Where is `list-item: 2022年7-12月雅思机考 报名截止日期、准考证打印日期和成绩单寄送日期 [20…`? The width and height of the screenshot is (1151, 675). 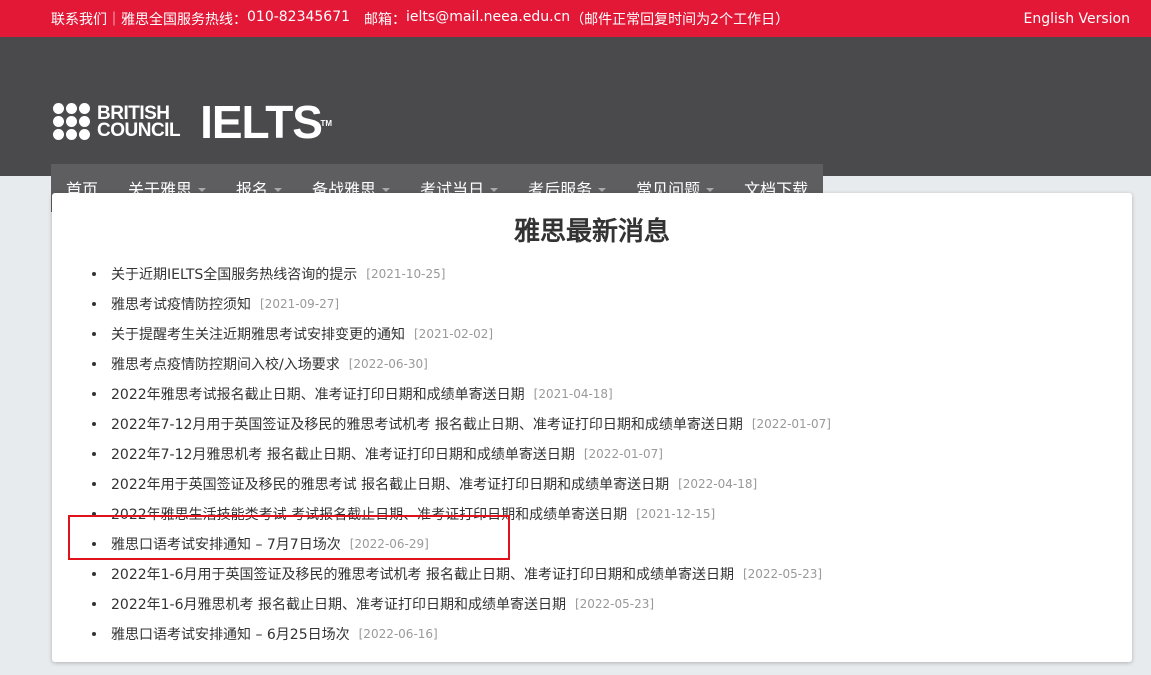 list-item: 2022年7-12月雅思机考 报名截止日期、准考证打印日期和成绩单寄送日期 [20… is located at coordinates (461, 454).